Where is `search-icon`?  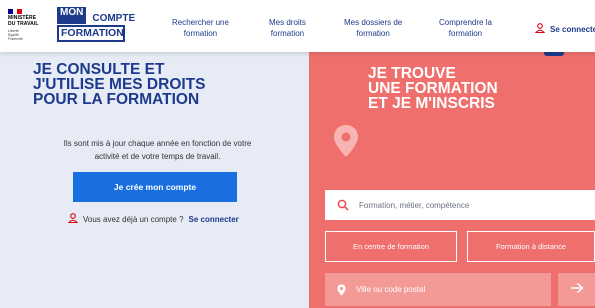
search-icon is located at coordinates (343, 205).